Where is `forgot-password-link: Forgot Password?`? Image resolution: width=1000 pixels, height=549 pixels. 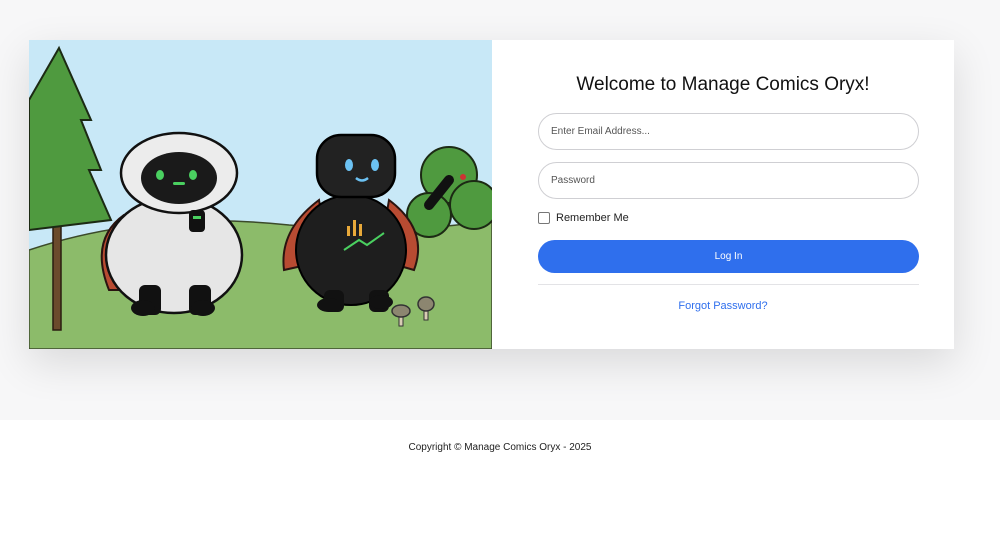 forgot-password-link: Forgot Password? is located at coordinates (723, 306).